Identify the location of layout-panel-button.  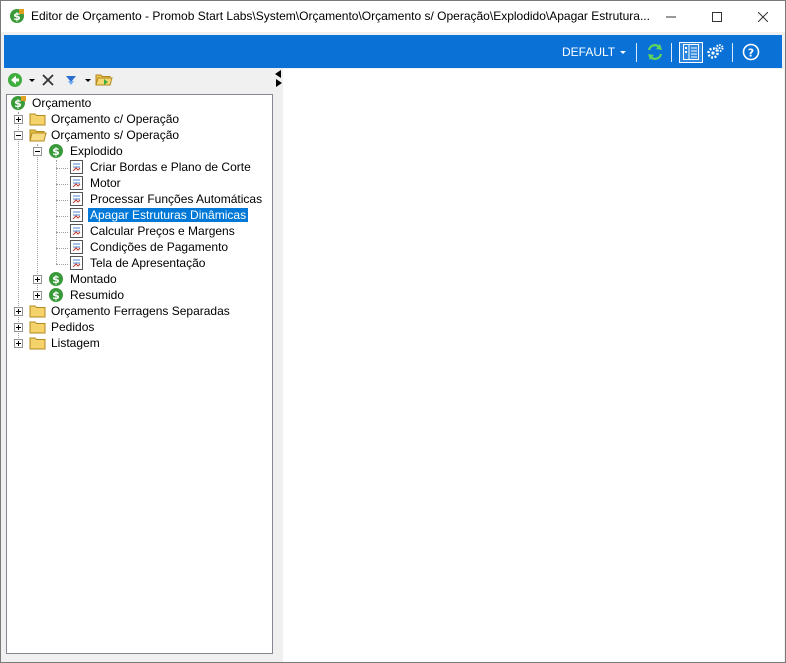
(691, 52).